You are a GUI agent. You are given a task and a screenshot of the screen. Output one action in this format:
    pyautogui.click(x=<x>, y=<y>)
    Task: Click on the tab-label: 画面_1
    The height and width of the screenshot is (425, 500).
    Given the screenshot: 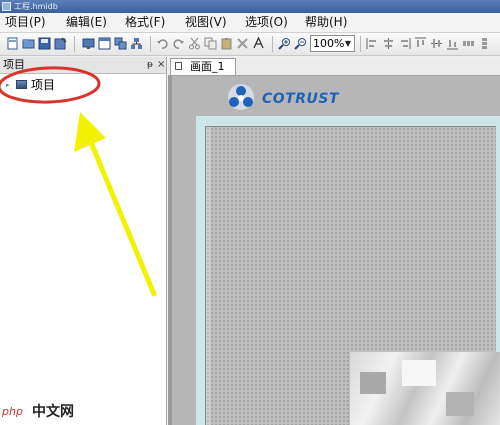 What is the action you would take?
    pyautogui.click(x=207, y=66)
    